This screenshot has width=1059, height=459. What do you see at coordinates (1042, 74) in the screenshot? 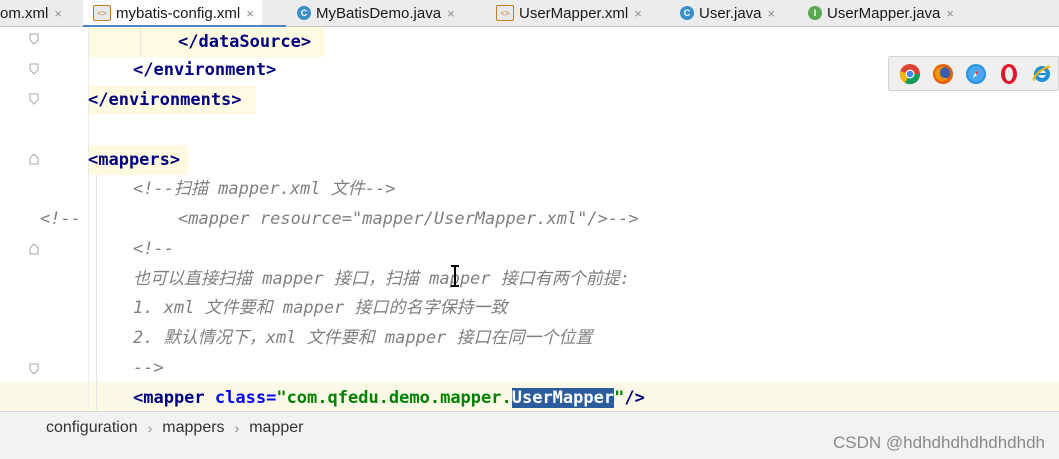
I see `ie-icon` at bounding box center [1042, 74].